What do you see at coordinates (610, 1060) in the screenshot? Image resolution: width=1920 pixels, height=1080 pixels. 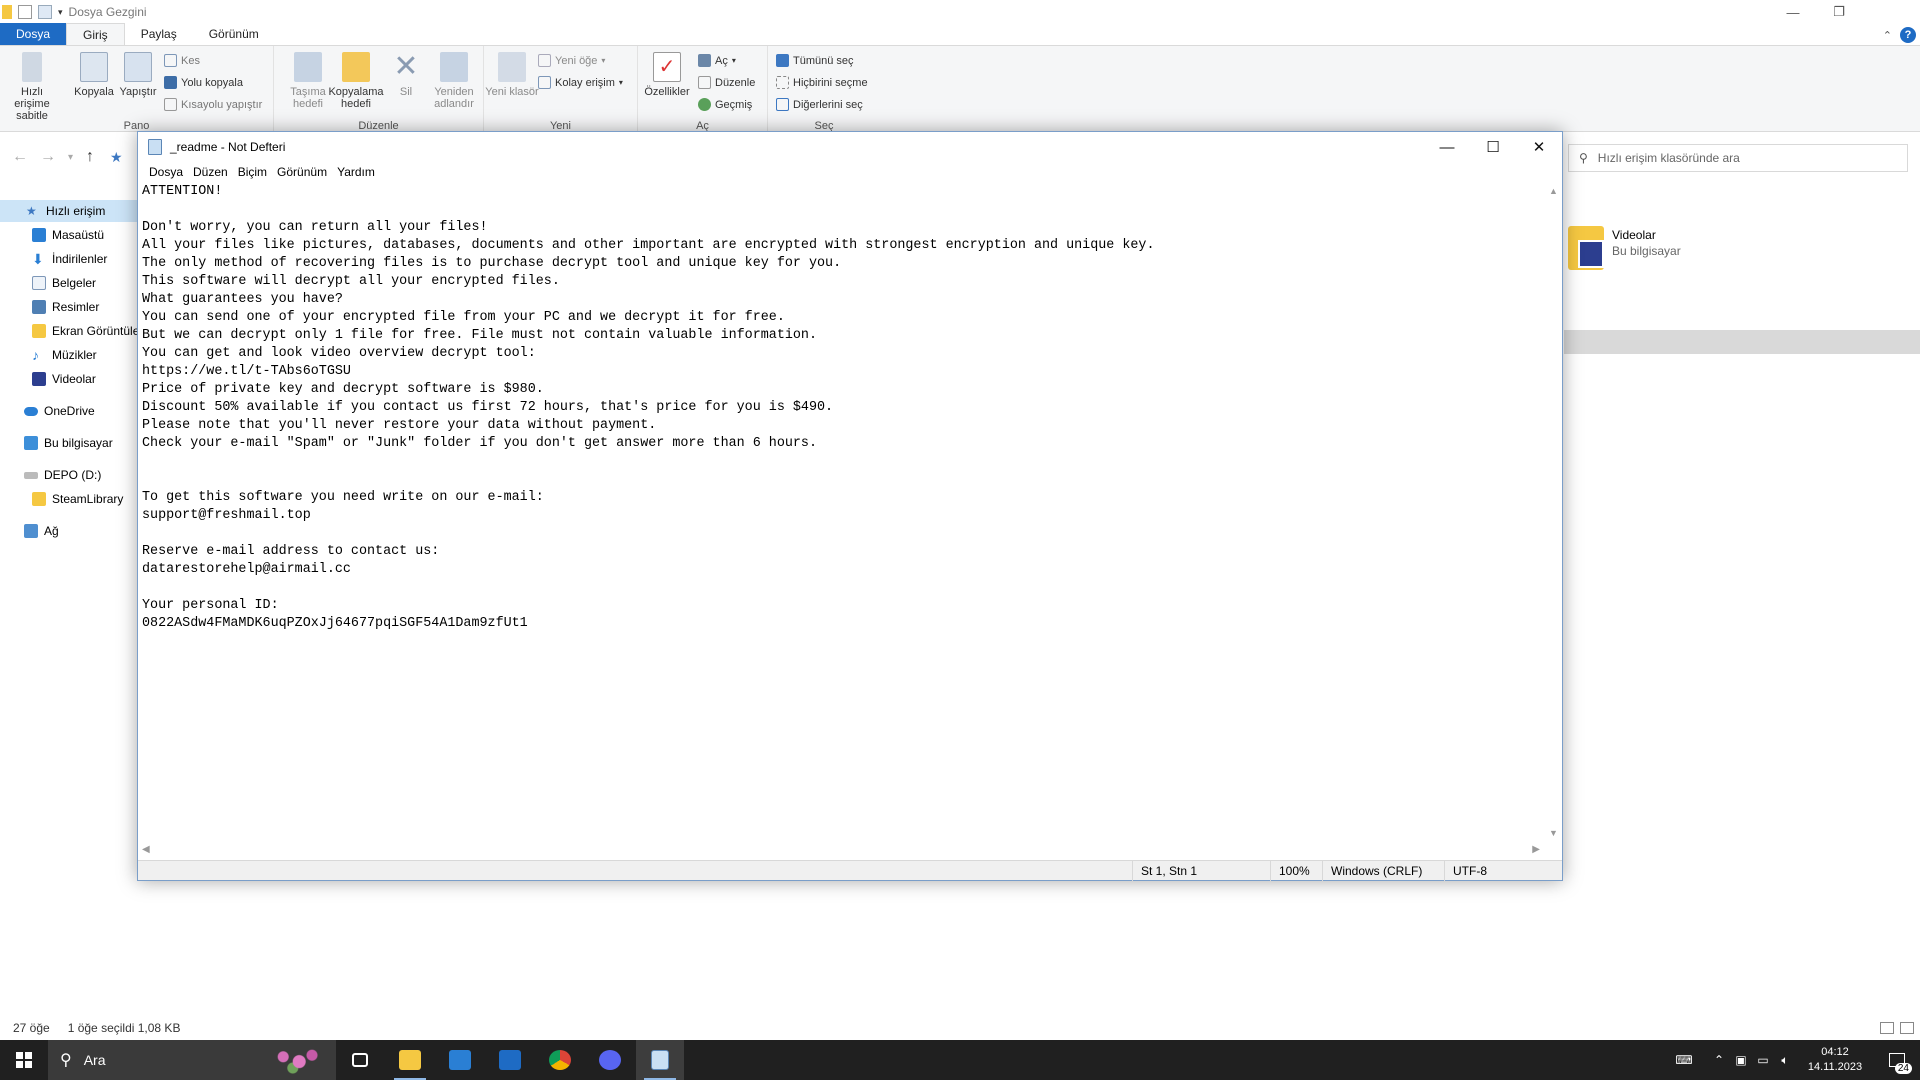 I see `discord-icon` at bounding box center [610, 1060].